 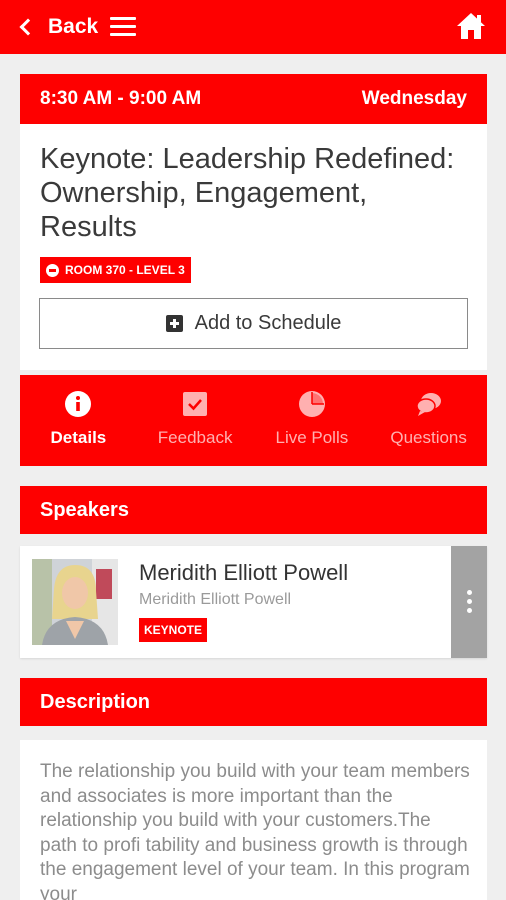 I want to click on room-badge: ROOM 370 - LEVEL 3, so click(x=115, y=270).